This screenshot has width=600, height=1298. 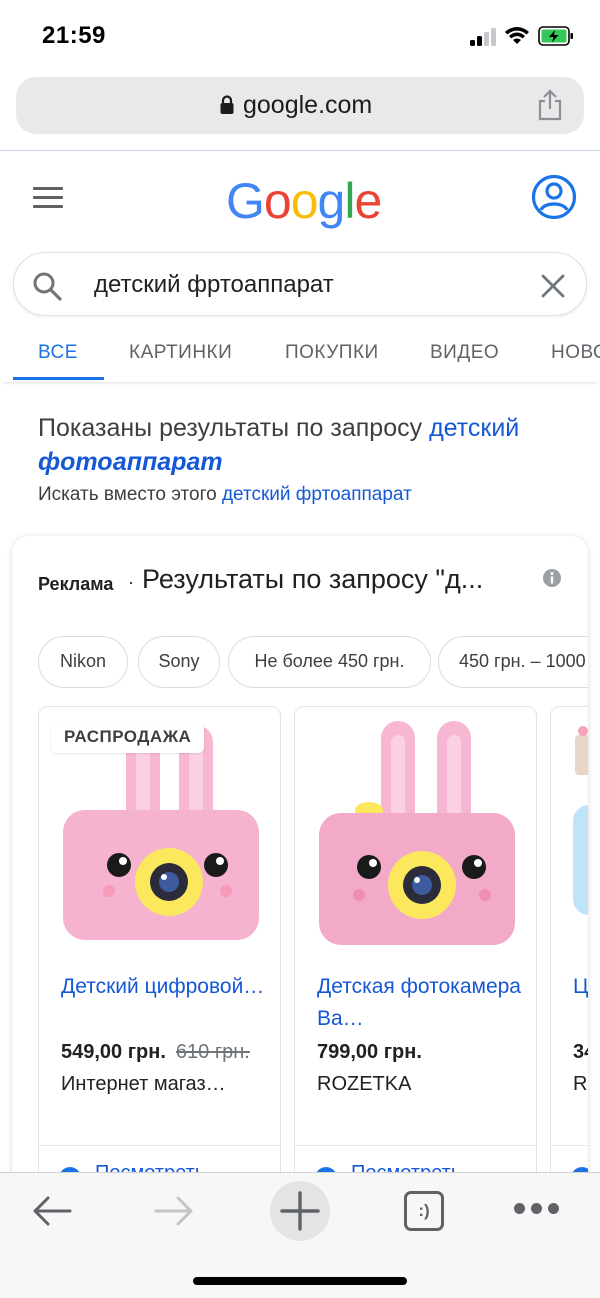 What do you see at coordinates (127, 494) in the screenshot?
I see `search-instead-text: Искать вместо этого` at bounding box center [127, 494].